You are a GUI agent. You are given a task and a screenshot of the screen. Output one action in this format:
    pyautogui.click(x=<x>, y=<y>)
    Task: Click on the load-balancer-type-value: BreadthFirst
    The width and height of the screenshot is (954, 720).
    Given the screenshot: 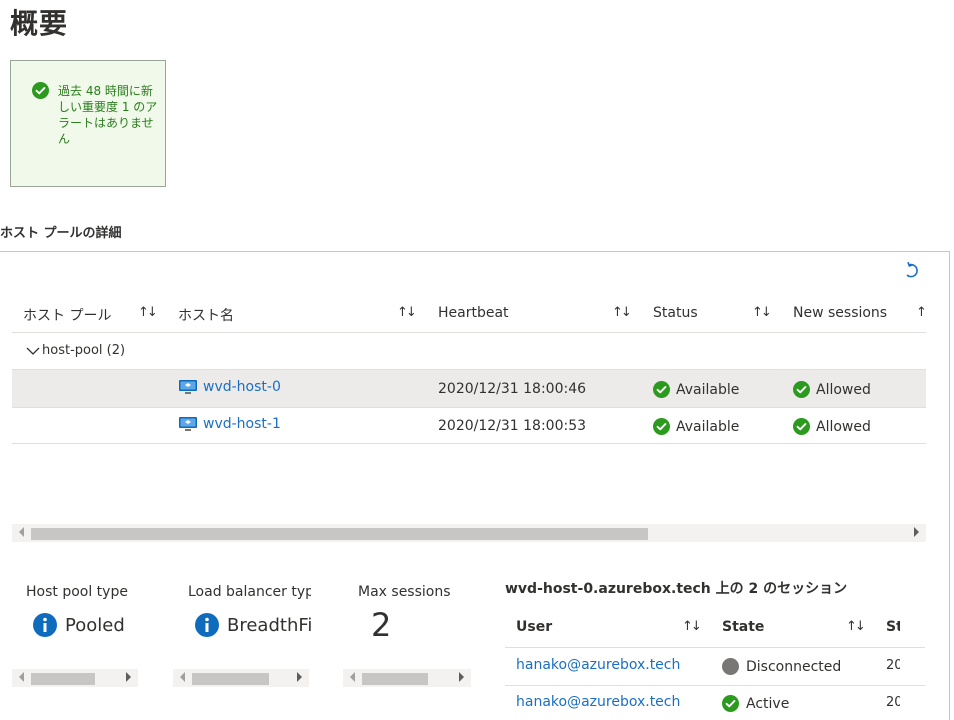 What is the action you would take?
    pyautogui.click(x=253, y=625)
    